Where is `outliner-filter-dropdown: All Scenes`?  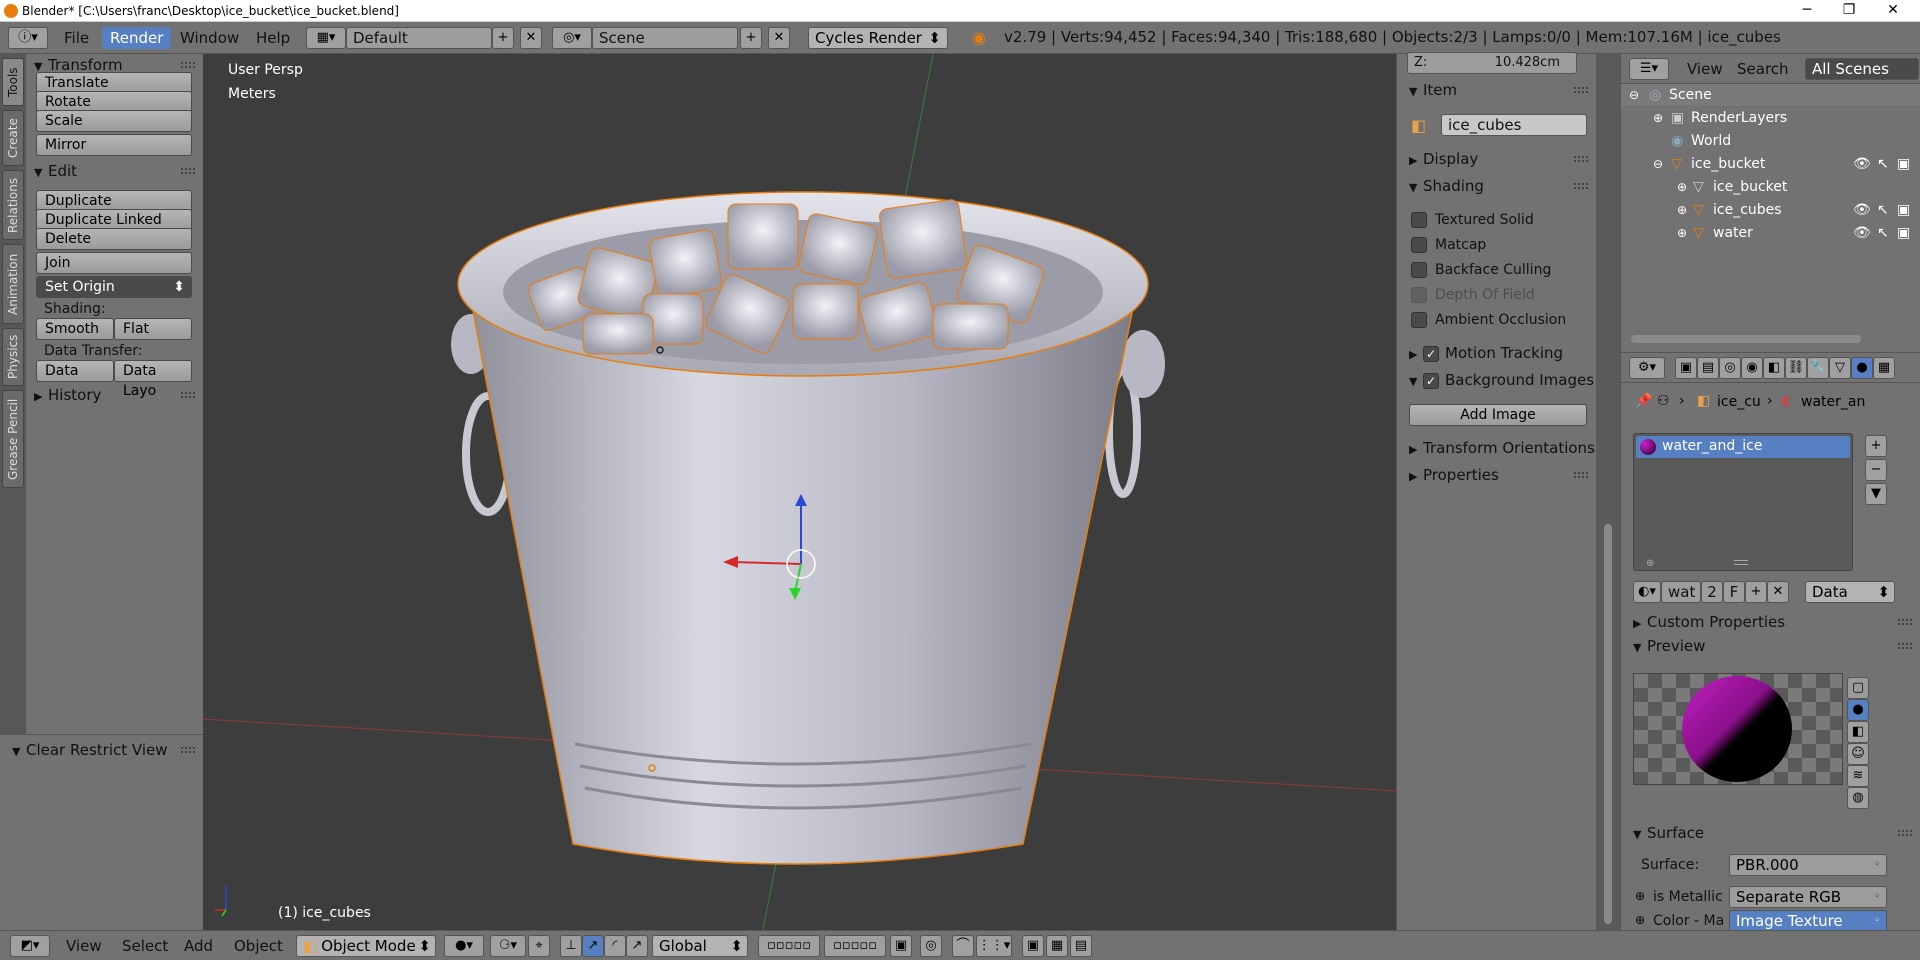 outliner-filter-dropdown: All Scenes is located at coordinates (1862, 69).